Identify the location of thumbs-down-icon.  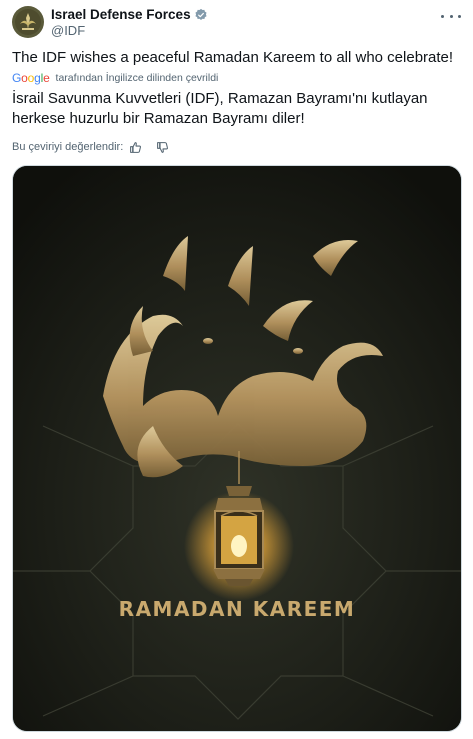
(162, 147).